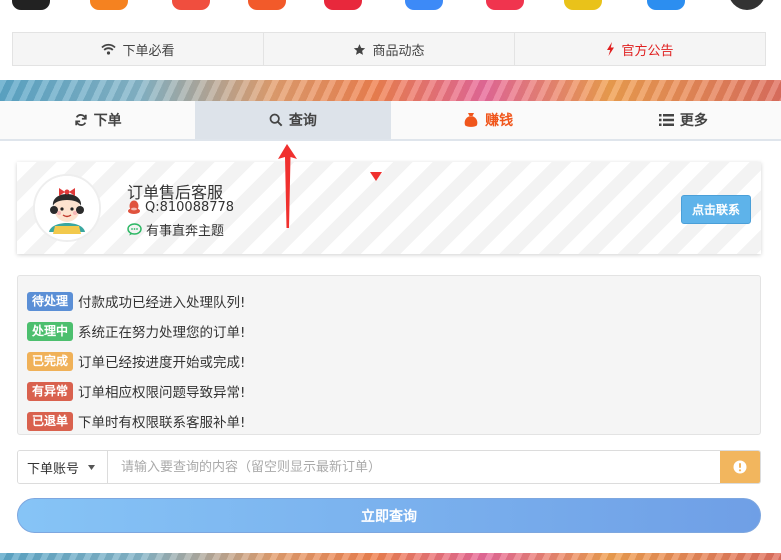  I want to click on tab-query-label: 查询, so click(302, 121).